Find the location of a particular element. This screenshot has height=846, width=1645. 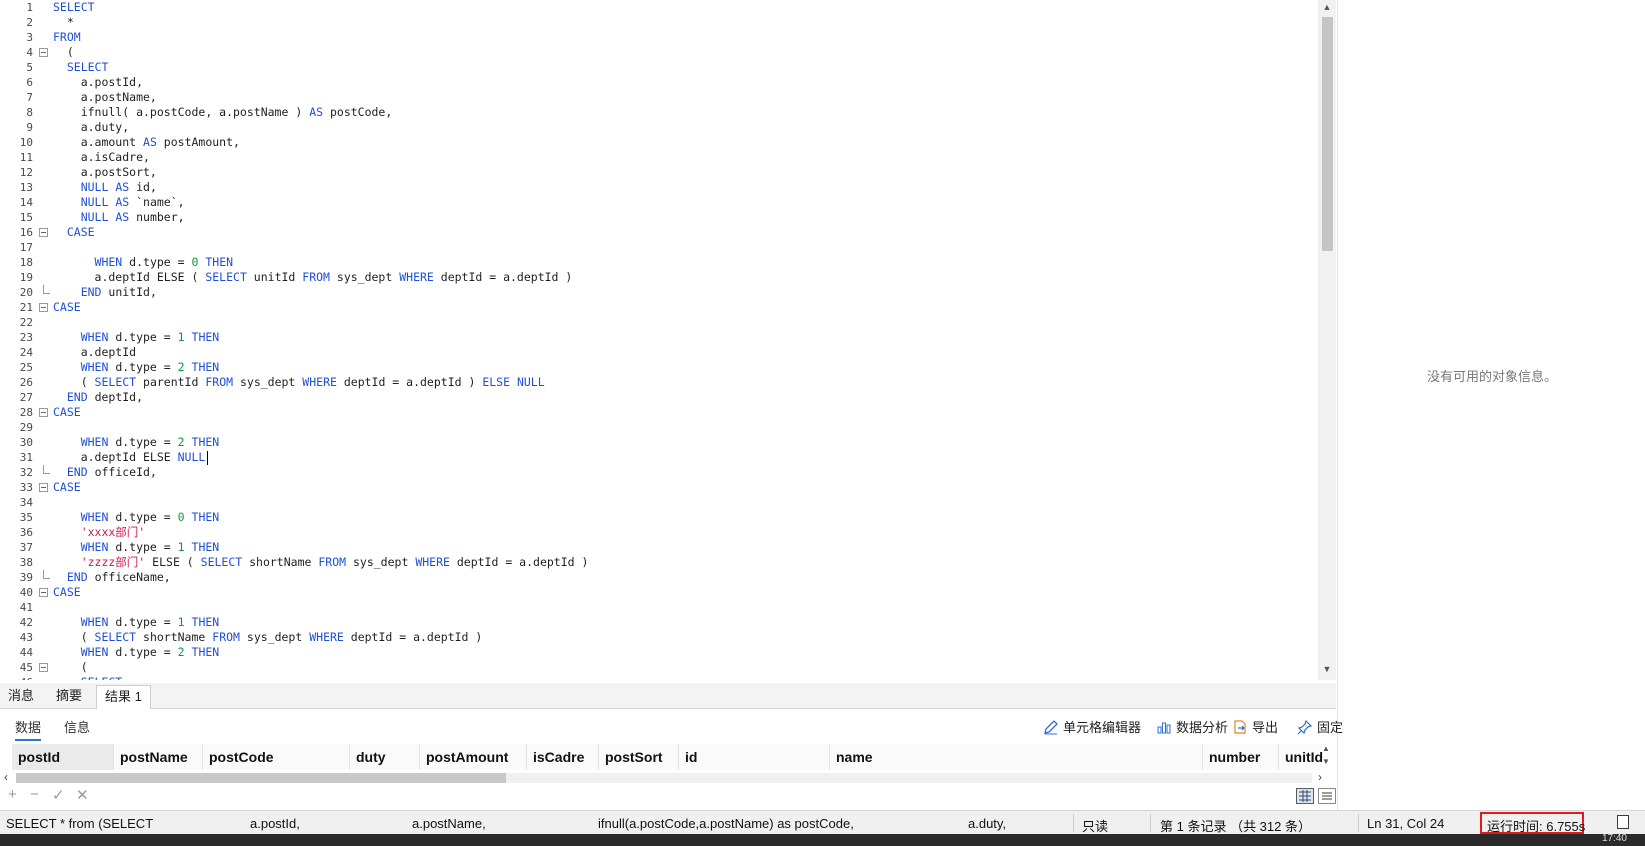

code-line: 14 NULL AS `name`, is located at coordinates (659, 202).